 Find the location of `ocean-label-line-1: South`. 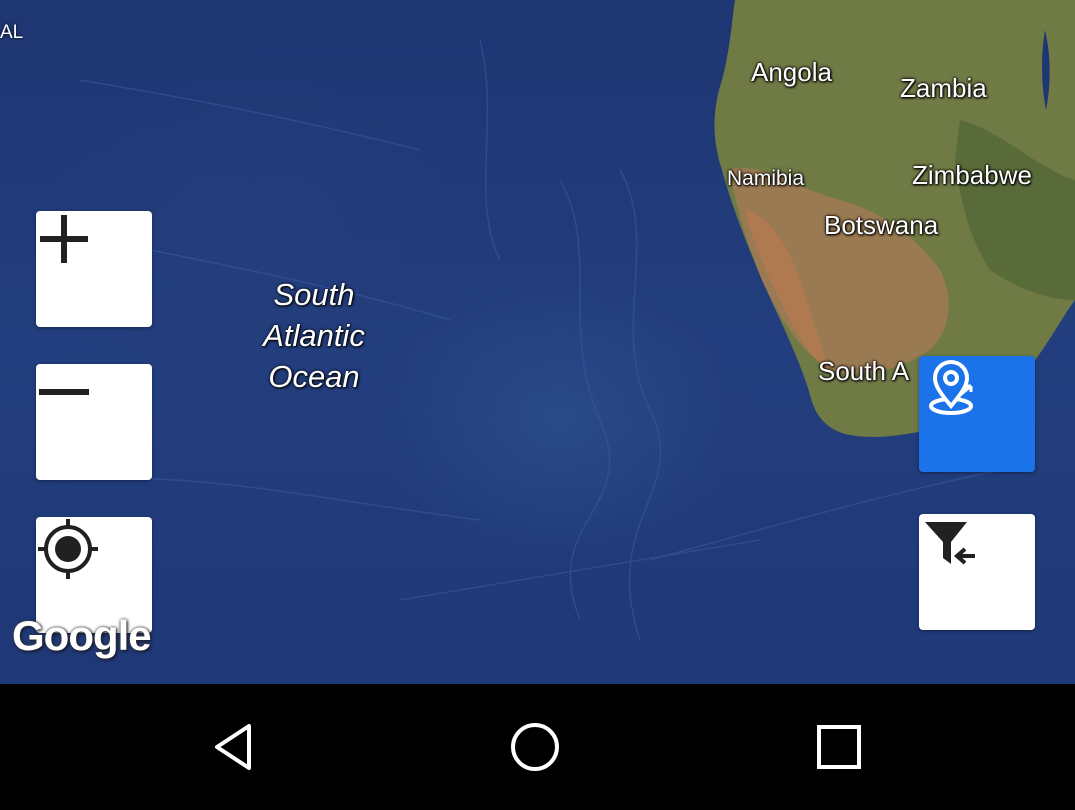

ocean-label-line-1: South is located at coordinates (314, 294).